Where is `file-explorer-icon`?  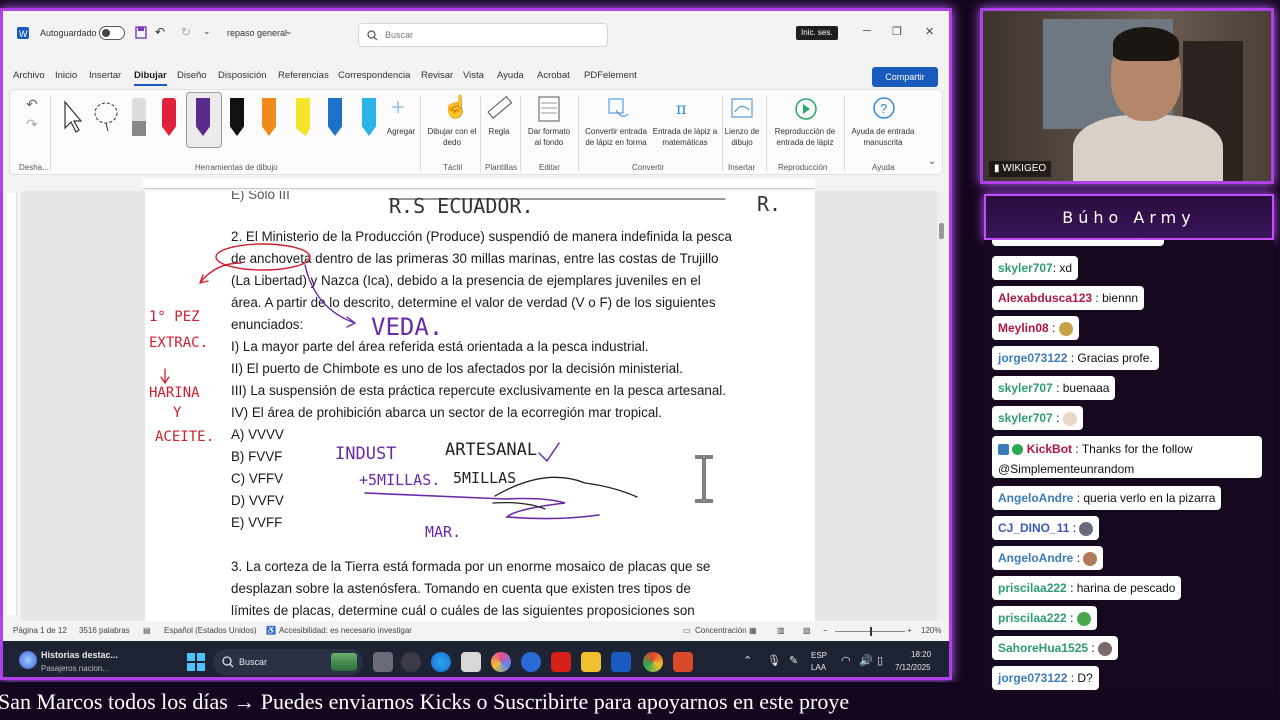
file-explorer-icon is located at coordinates (591, 662).